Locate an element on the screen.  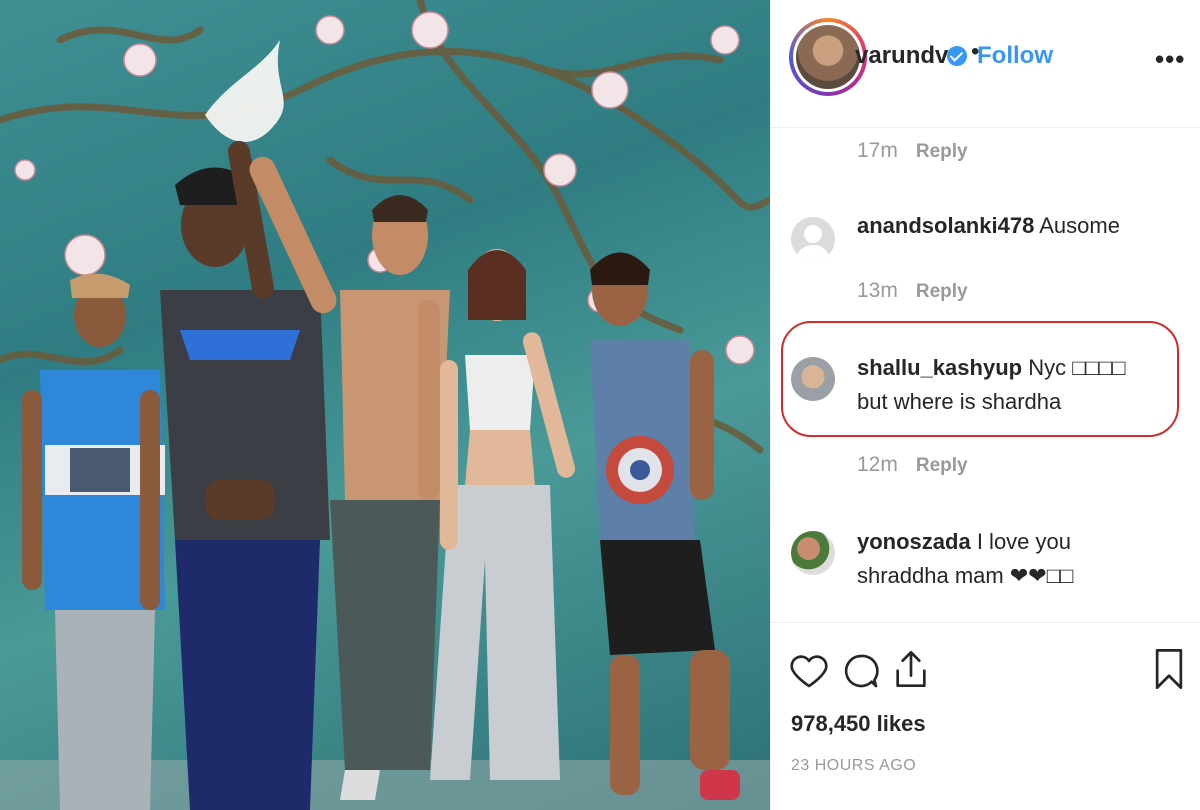
comment-icon is located at coordinates (861, 671).